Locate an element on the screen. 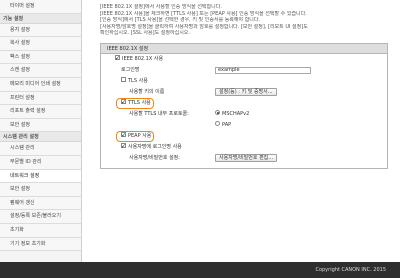  sidebar-item: 메모리 미디어 인쇄 설정 is located at coordinates (40, 84).